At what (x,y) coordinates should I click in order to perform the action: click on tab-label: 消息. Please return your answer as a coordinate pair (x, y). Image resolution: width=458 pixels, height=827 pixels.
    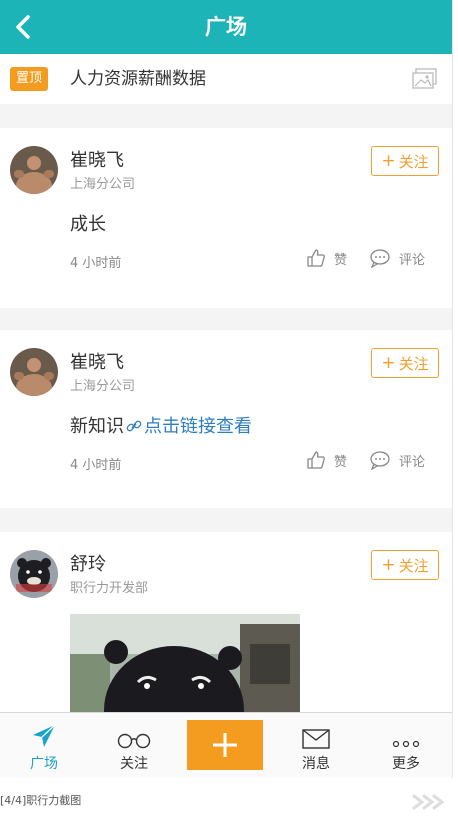
    Looking at the image, I should click on (316, 764).